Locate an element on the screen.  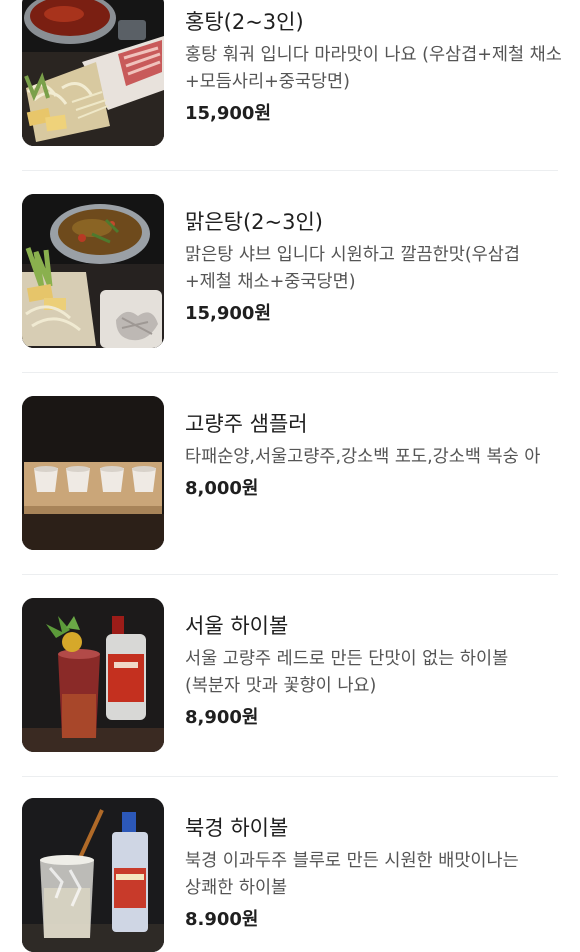
menu-item-name: 서울 하이볼 is located at coordinates (237, 626).